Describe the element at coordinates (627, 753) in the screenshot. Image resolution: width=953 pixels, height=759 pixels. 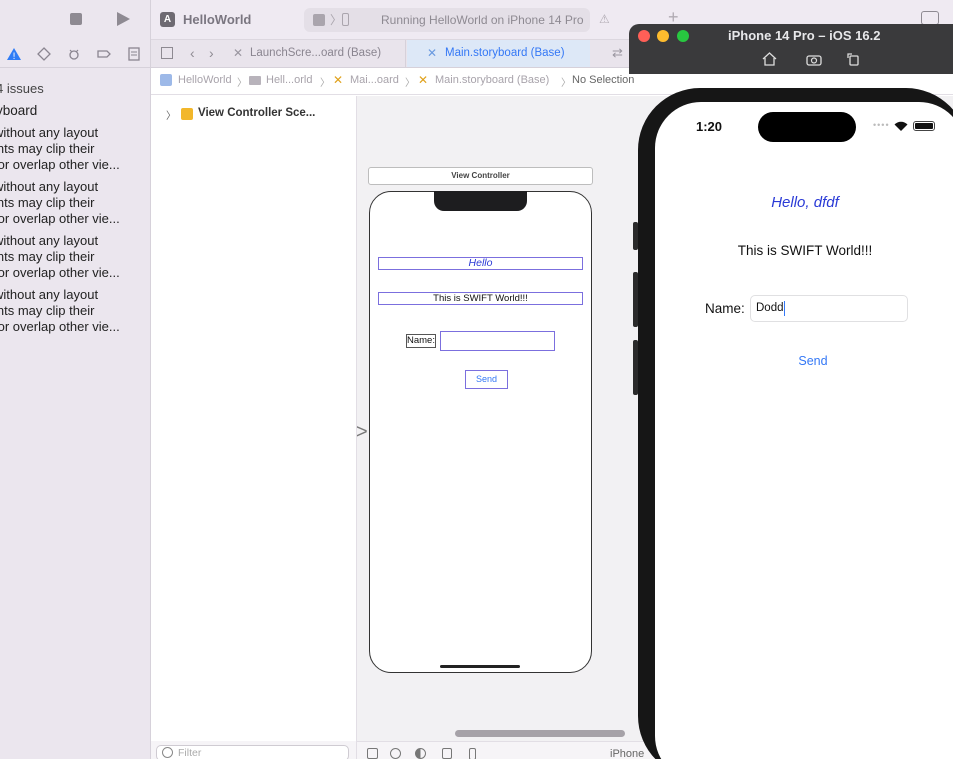
I see `device-selector-label: iPhone` at that location.